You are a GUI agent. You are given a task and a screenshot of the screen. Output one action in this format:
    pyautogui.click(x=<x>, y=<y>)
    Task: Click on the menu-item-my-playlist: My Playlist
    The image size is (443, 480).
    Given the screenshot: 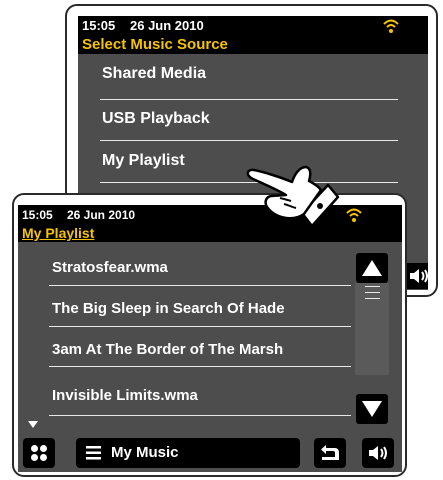 What is the action you would take?
    pyautogui.click(x=143, y=161)
    